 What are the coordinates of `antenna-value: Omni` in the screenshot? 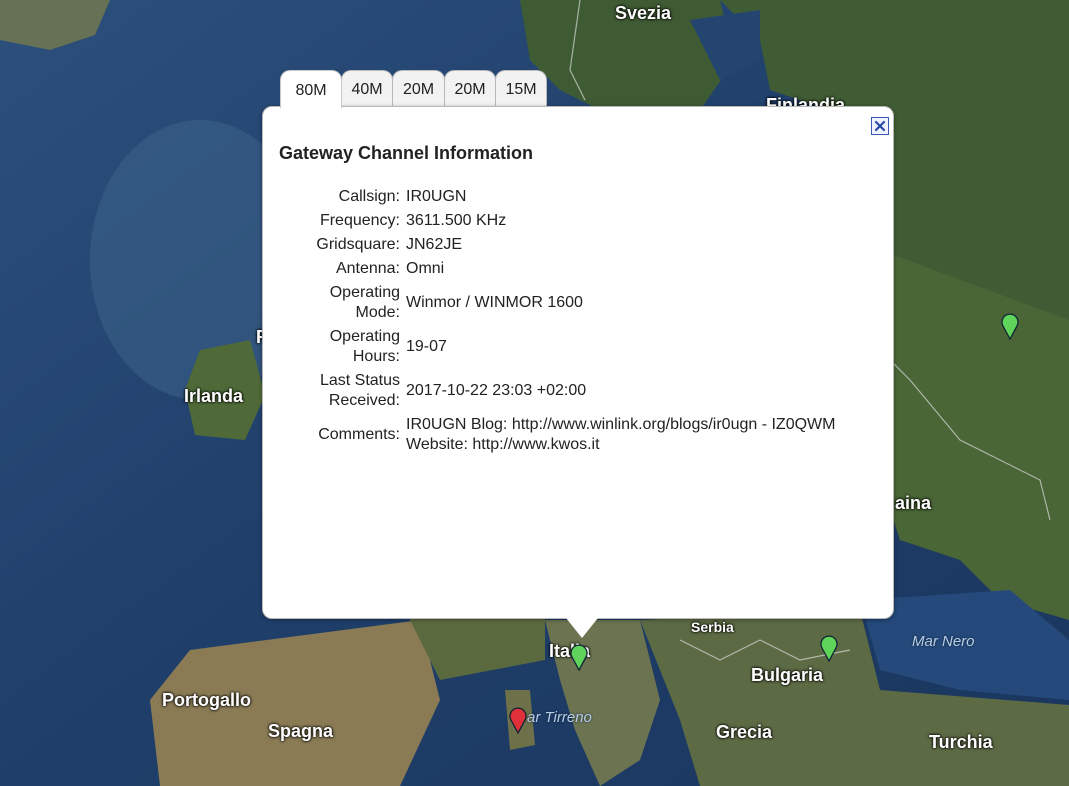 It's located at (425, 268).